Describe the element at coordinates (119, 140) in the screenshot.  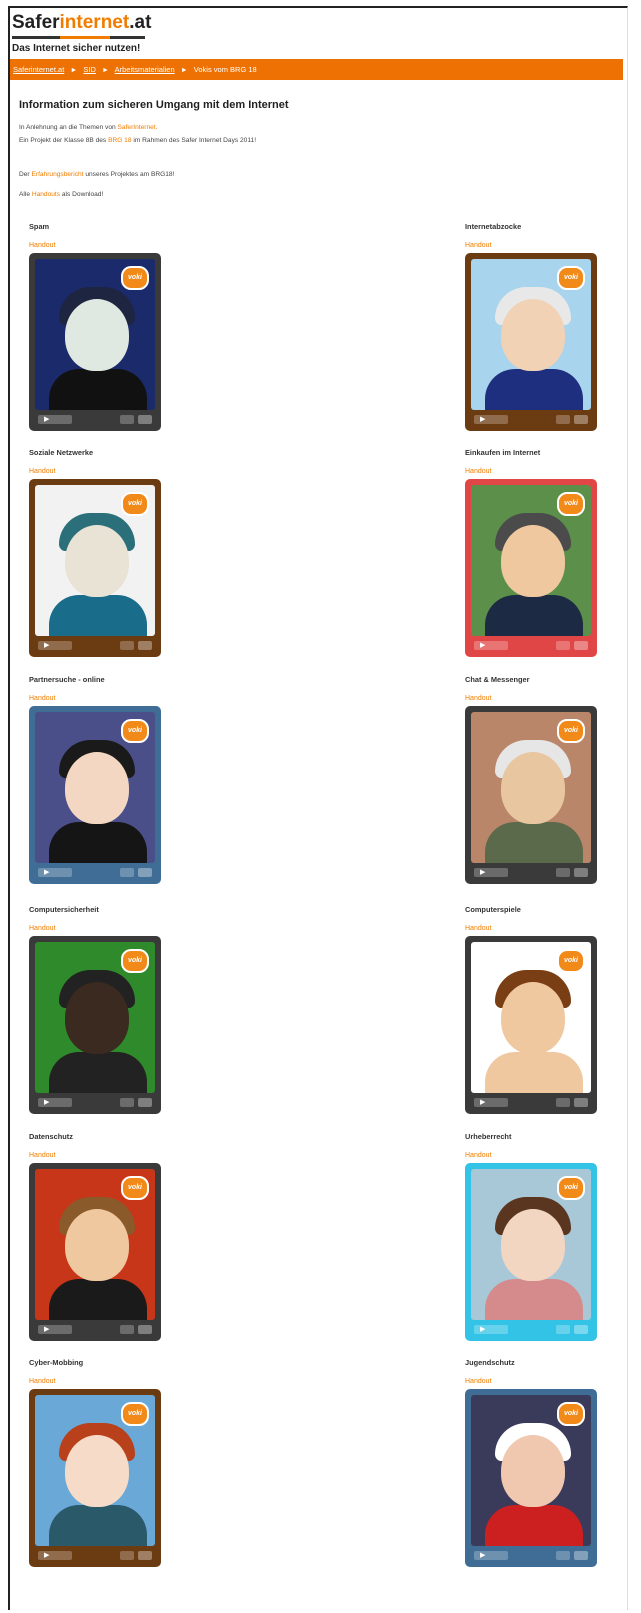
I see `brg18-link: BRG 18` at that location.